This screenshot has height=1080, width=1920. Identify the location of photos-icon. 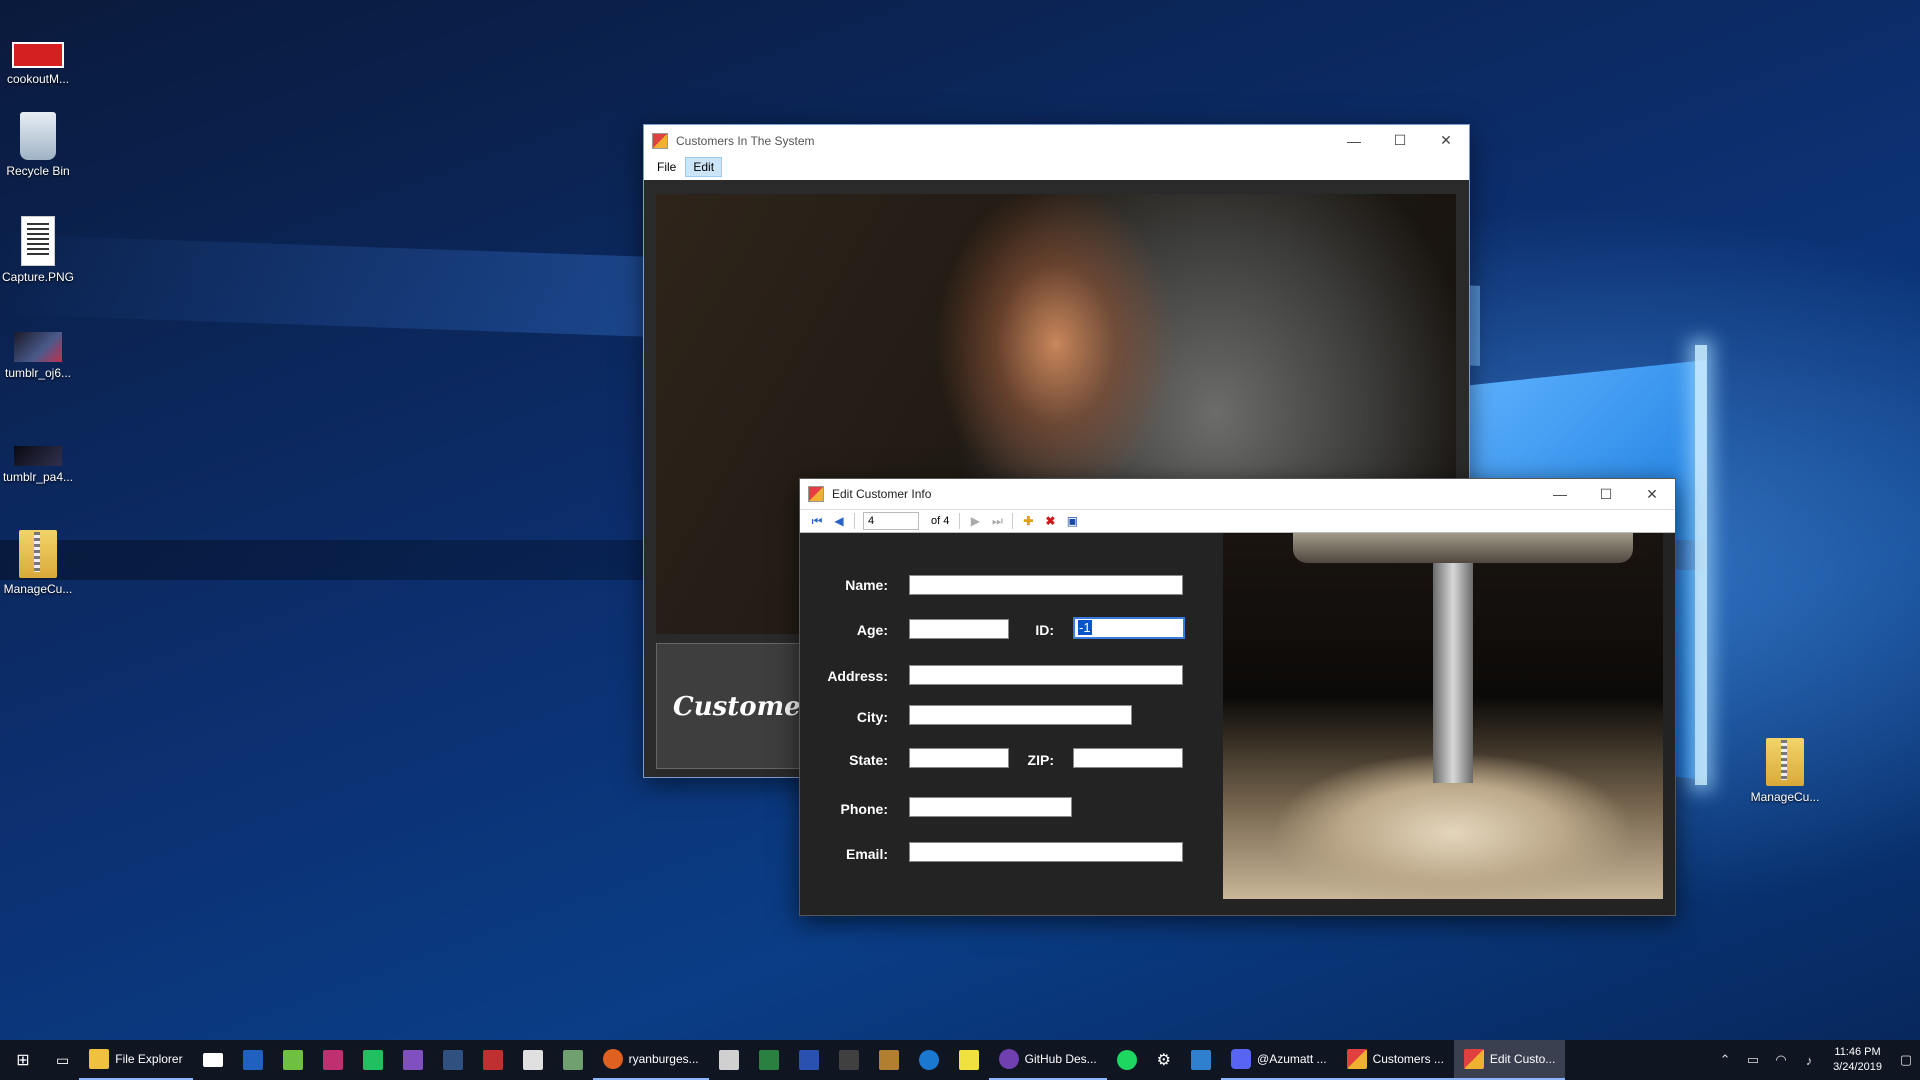
(572, 1060).